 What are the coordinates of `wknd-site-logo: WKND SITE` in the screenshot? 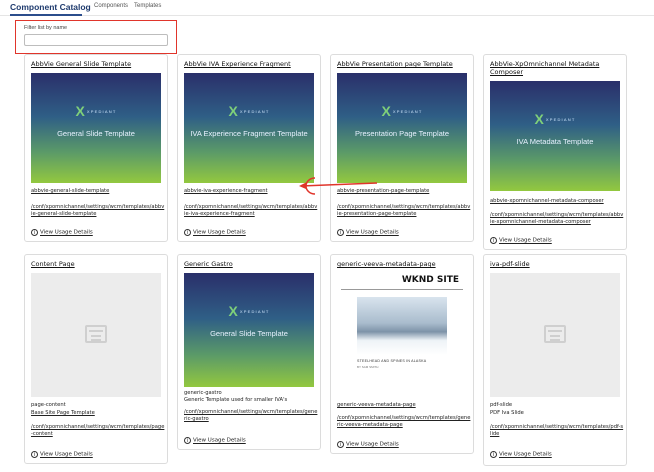 It's located at (430, 280).